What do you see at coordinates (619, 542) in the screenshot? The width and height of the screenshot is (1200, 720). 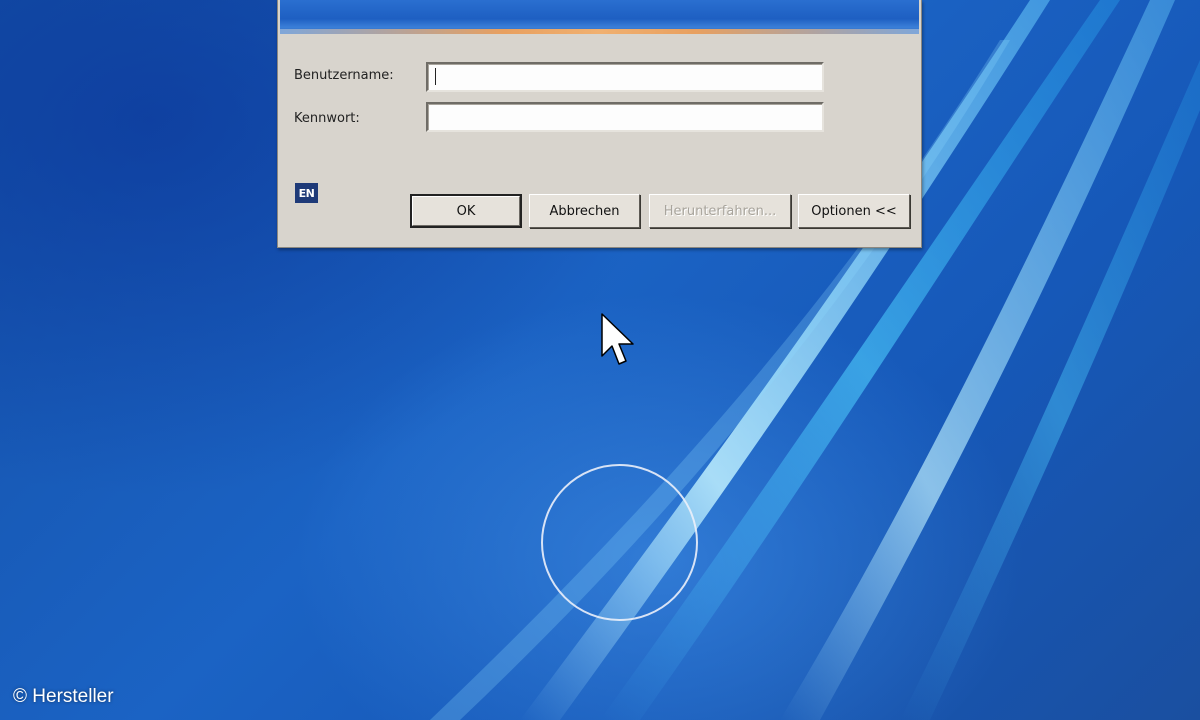 I see `circle-highlight` at bounding box center [619, 542].